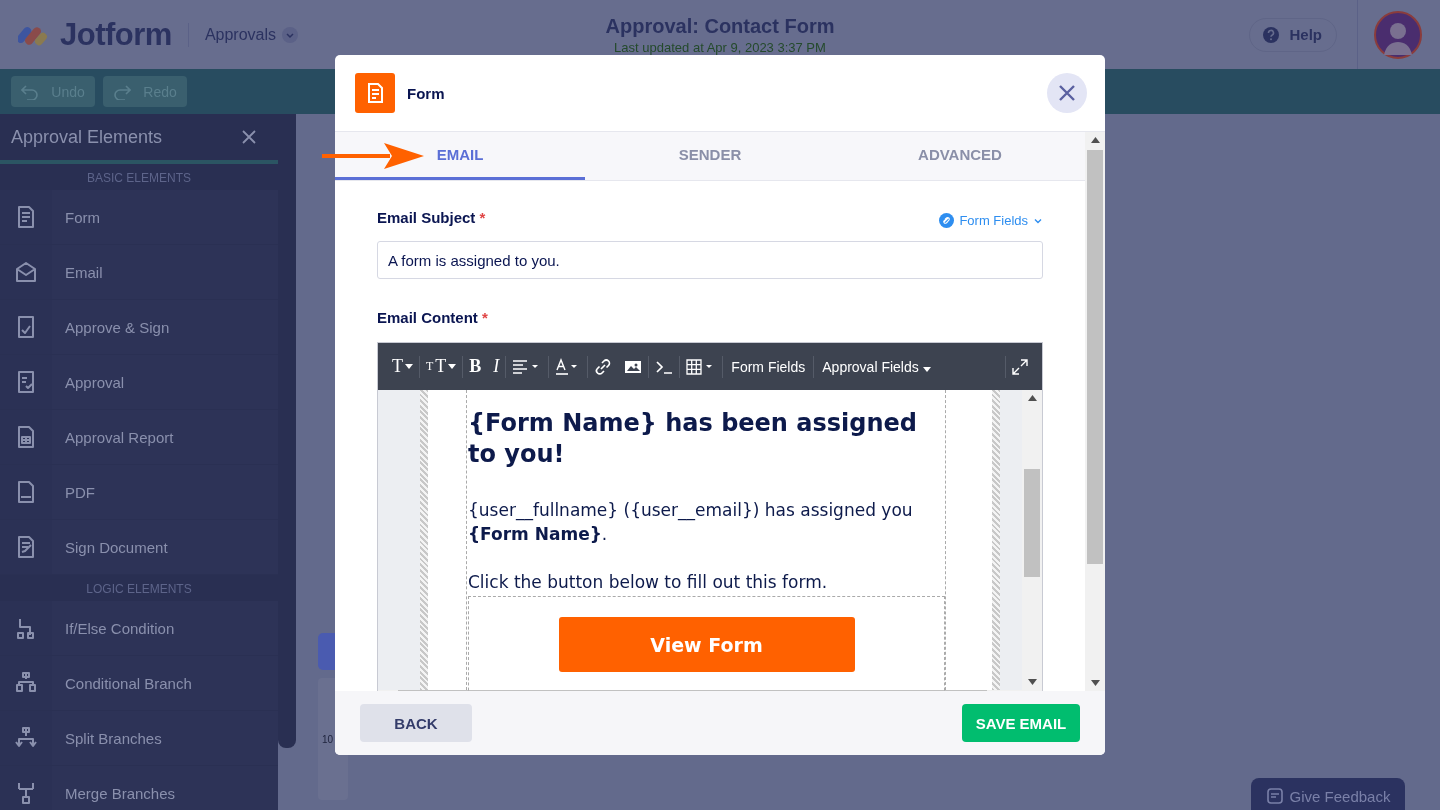  I want to click on save-email-button: SAVE EMAIL, so click(1021, 723).